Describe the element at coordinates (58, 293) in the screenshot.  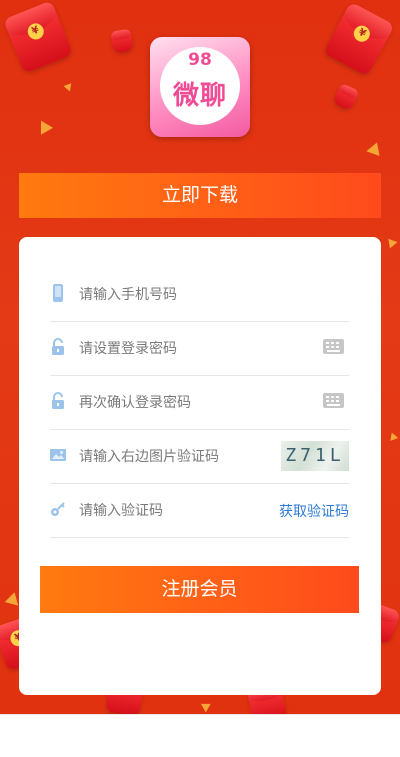
I see `phone-icon` at that location.